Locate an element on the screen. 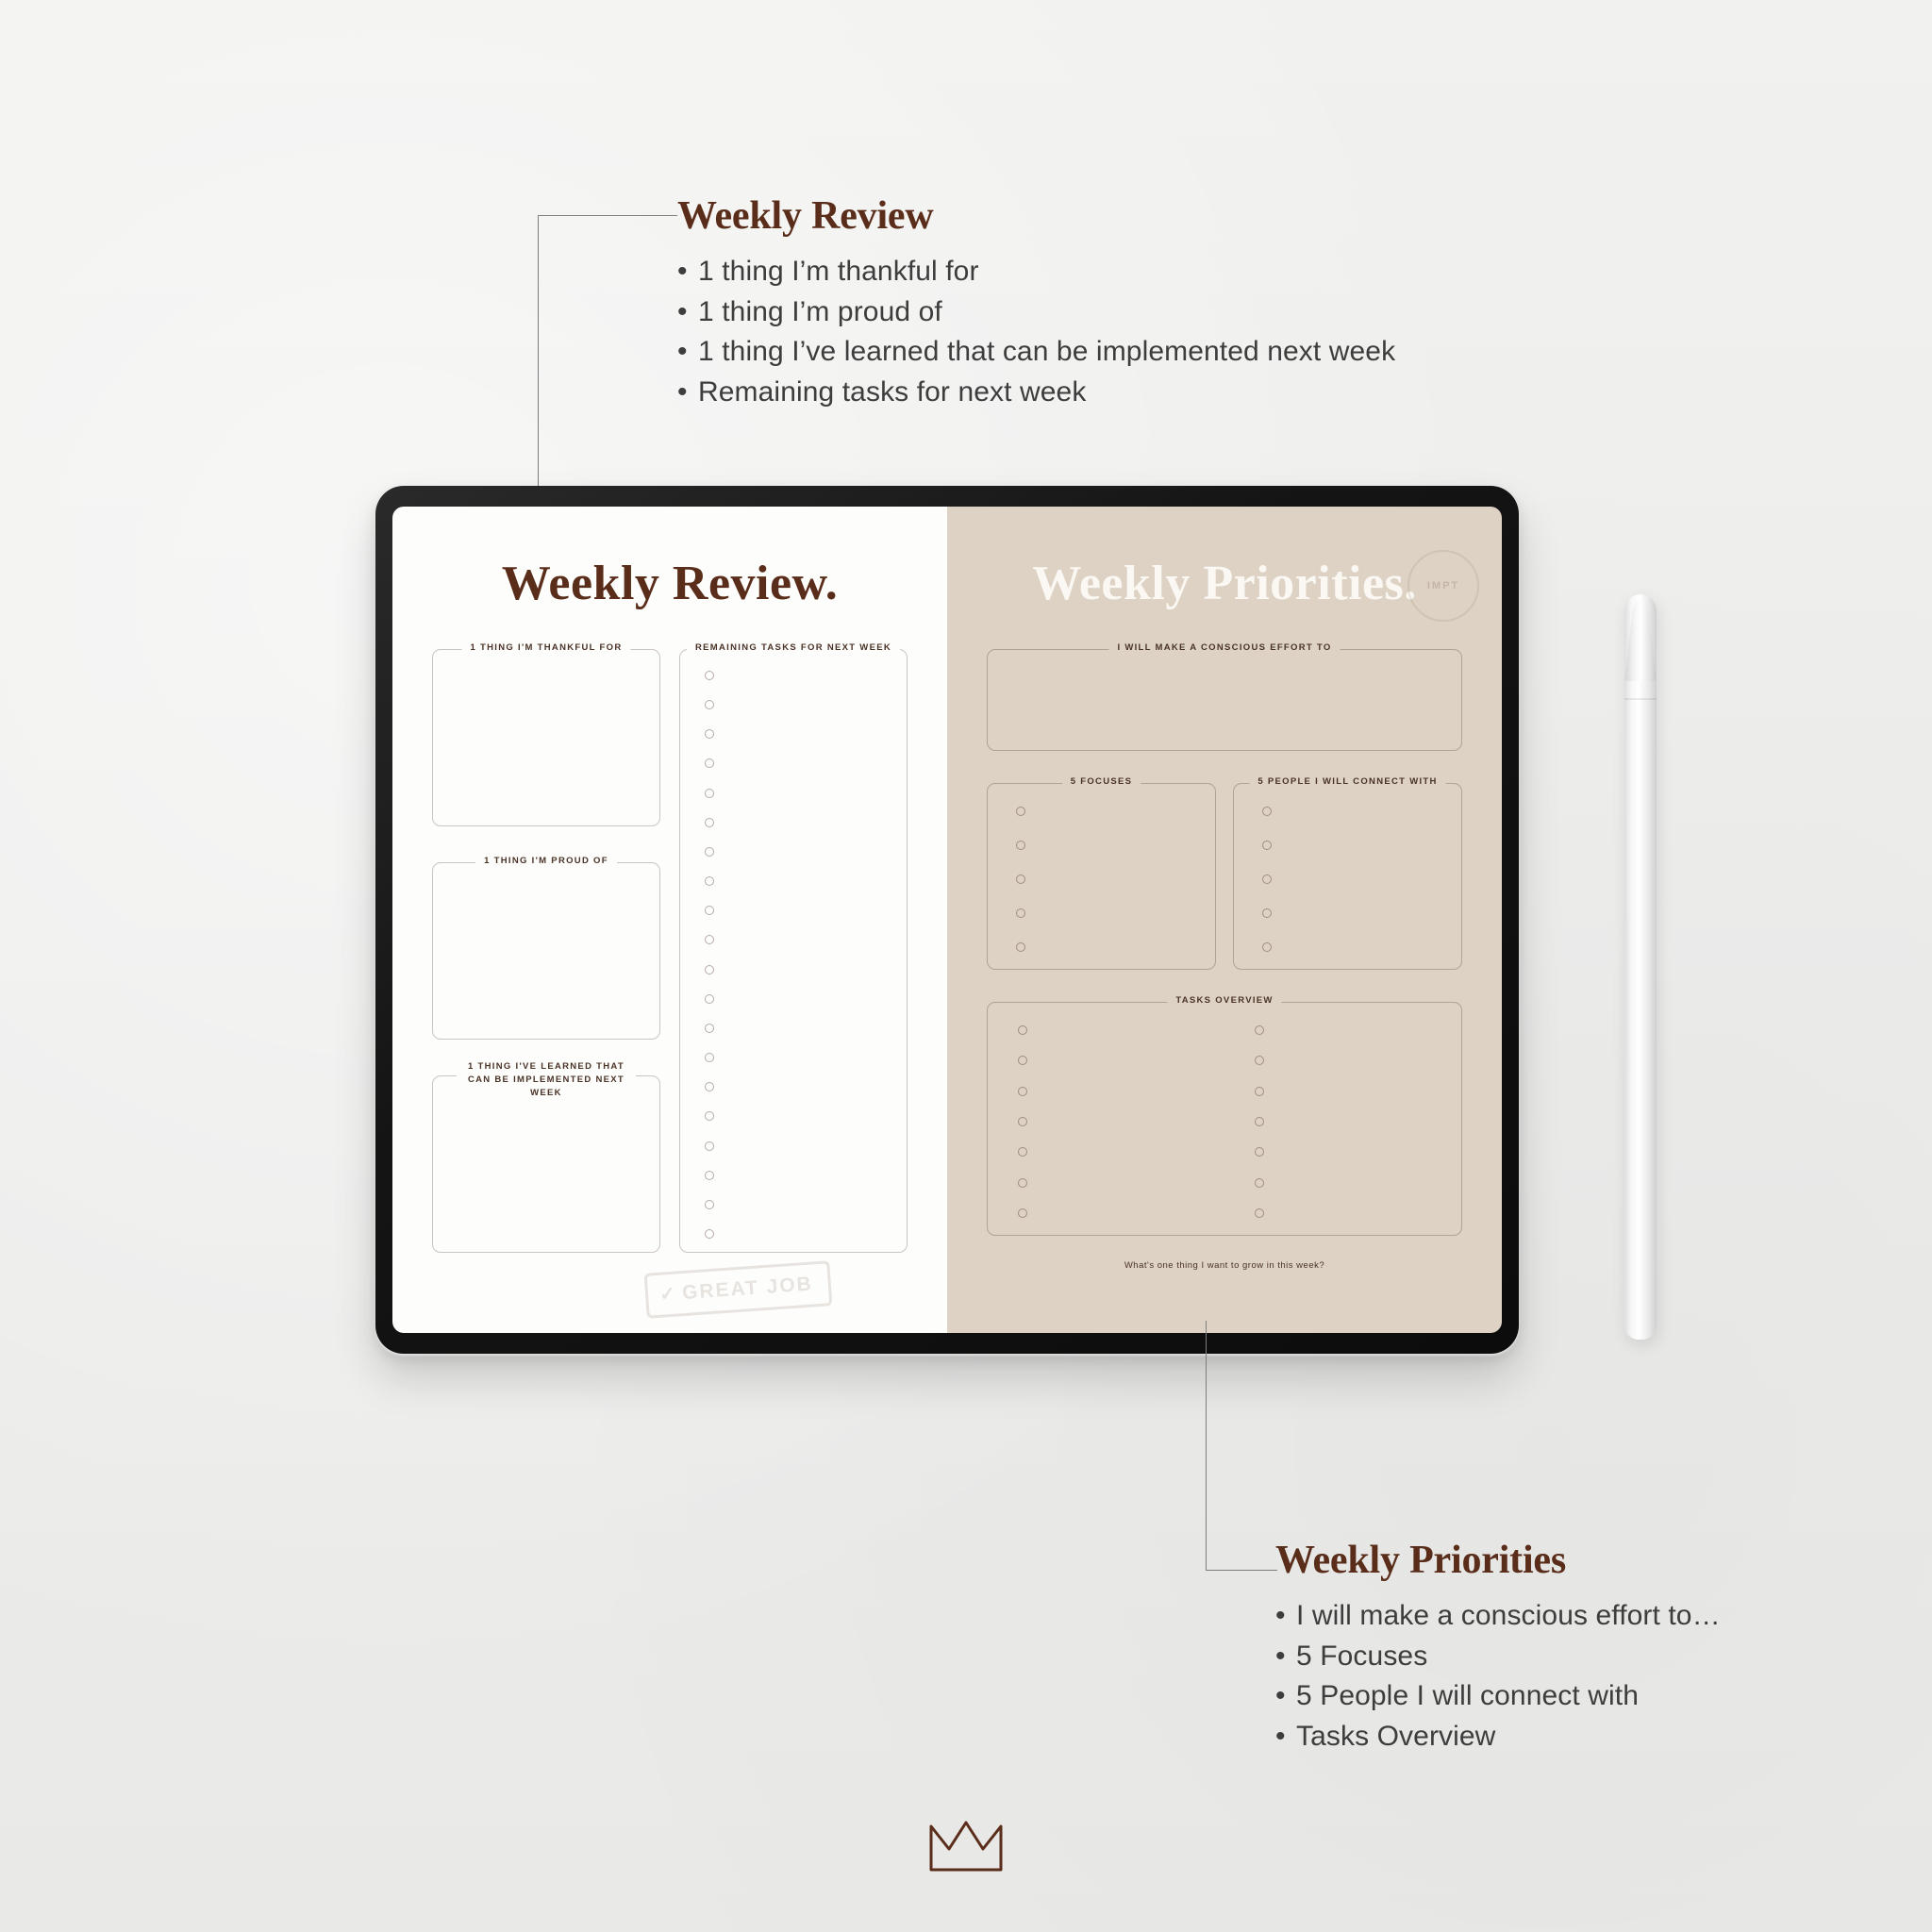 The image size is (1932, 1932). field-five-focuses: 5 FOCUSES is located at coordinates (1101, 872).